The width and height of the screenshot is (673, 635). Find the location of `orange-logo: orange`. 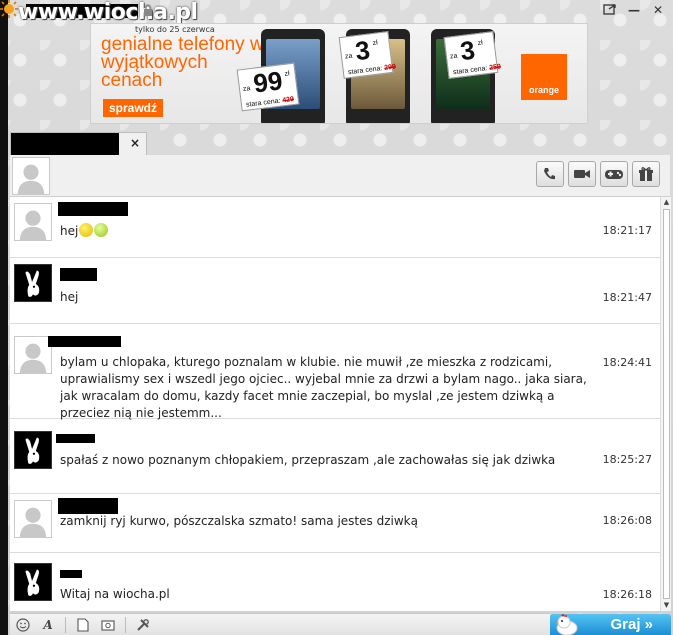

orange-logo: orange is located at coordinates (544, 77).